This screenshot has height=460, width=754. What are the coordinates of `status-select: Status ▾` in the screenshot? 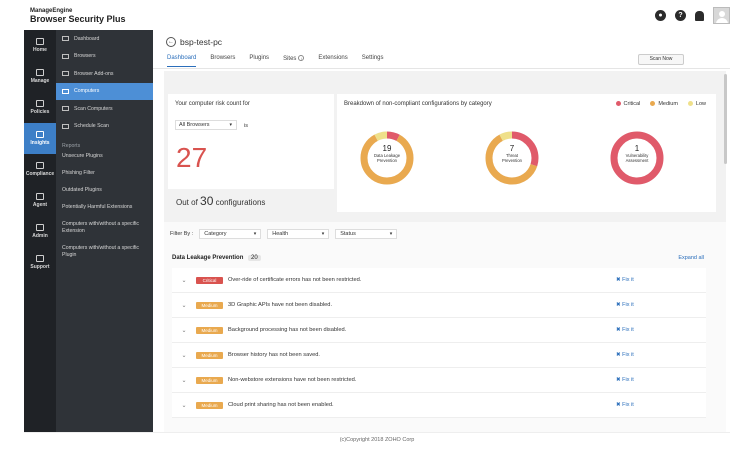 It's located at (366, 234).